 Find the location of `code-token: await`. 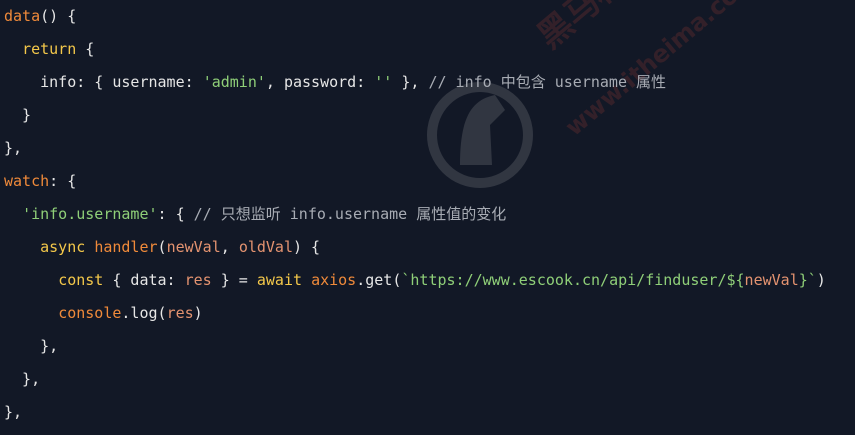

code-token: await is located at coordinates (279, 280).